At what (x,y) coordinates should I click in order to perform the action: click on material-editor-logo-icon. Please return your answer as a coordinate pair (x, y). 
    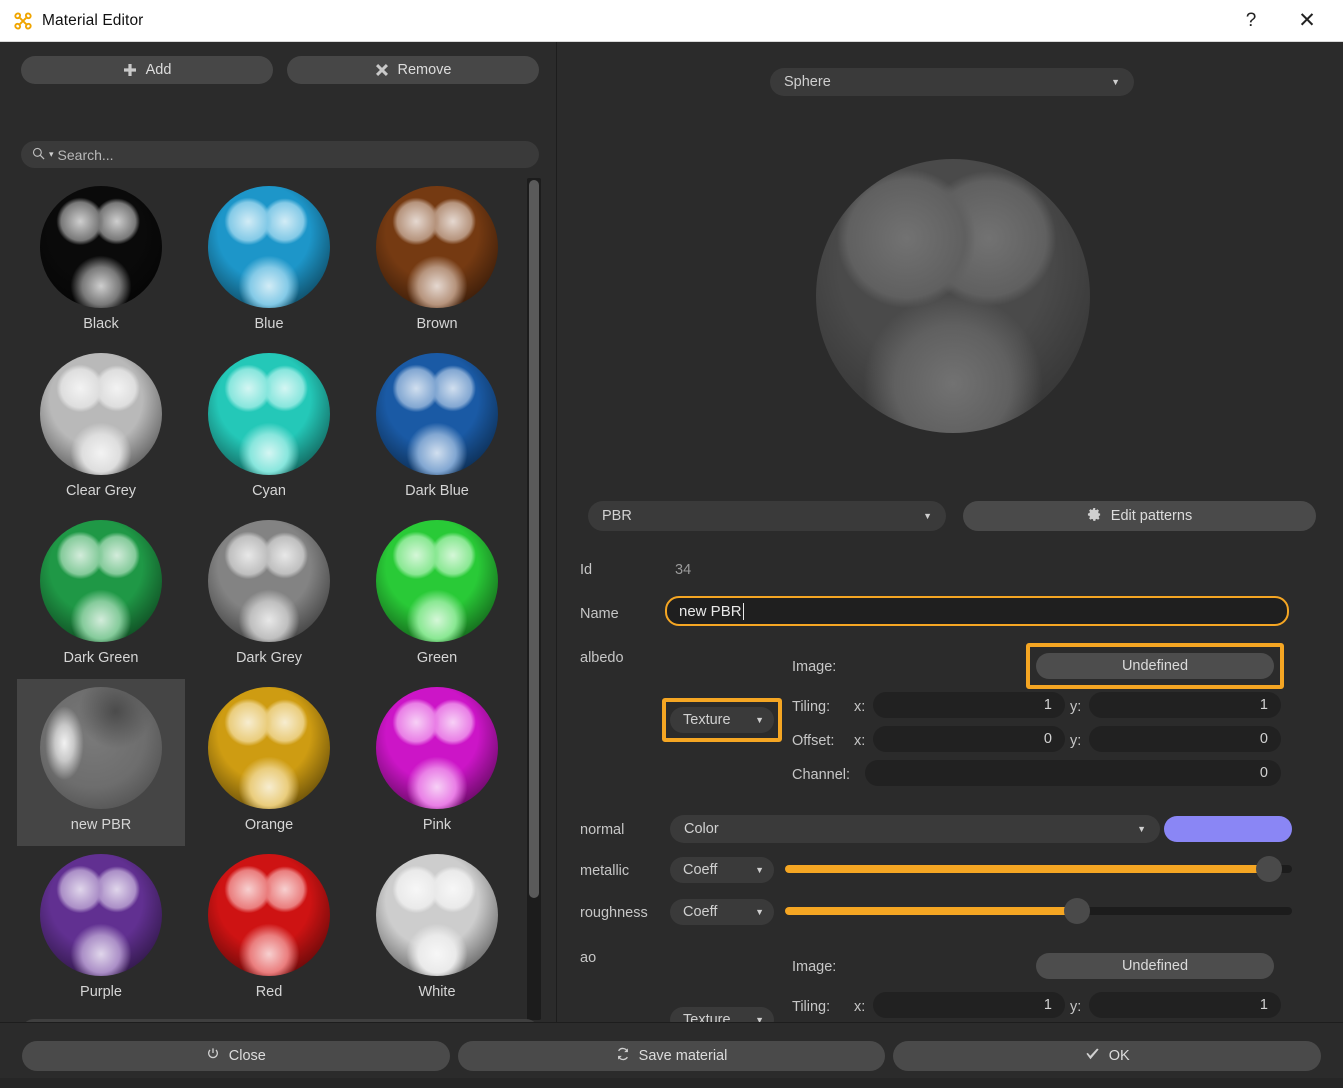
    Looking at the image, I should click on (23, 21).